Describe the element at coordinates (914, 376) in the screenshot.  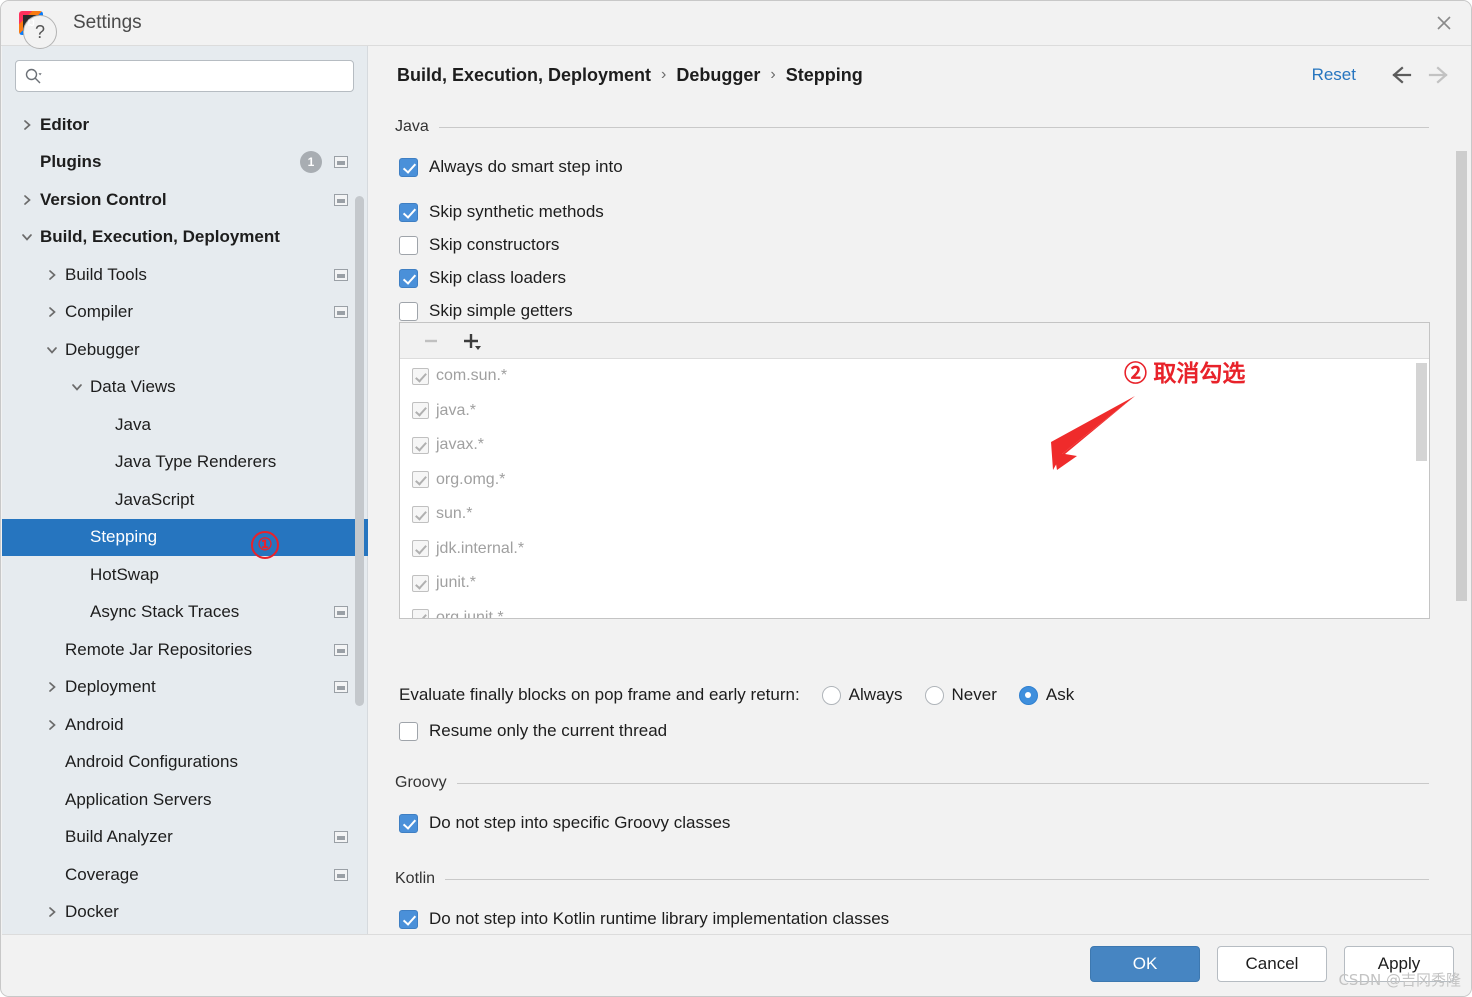
I see `exclusion-list-item: com.sun.*` at that location.